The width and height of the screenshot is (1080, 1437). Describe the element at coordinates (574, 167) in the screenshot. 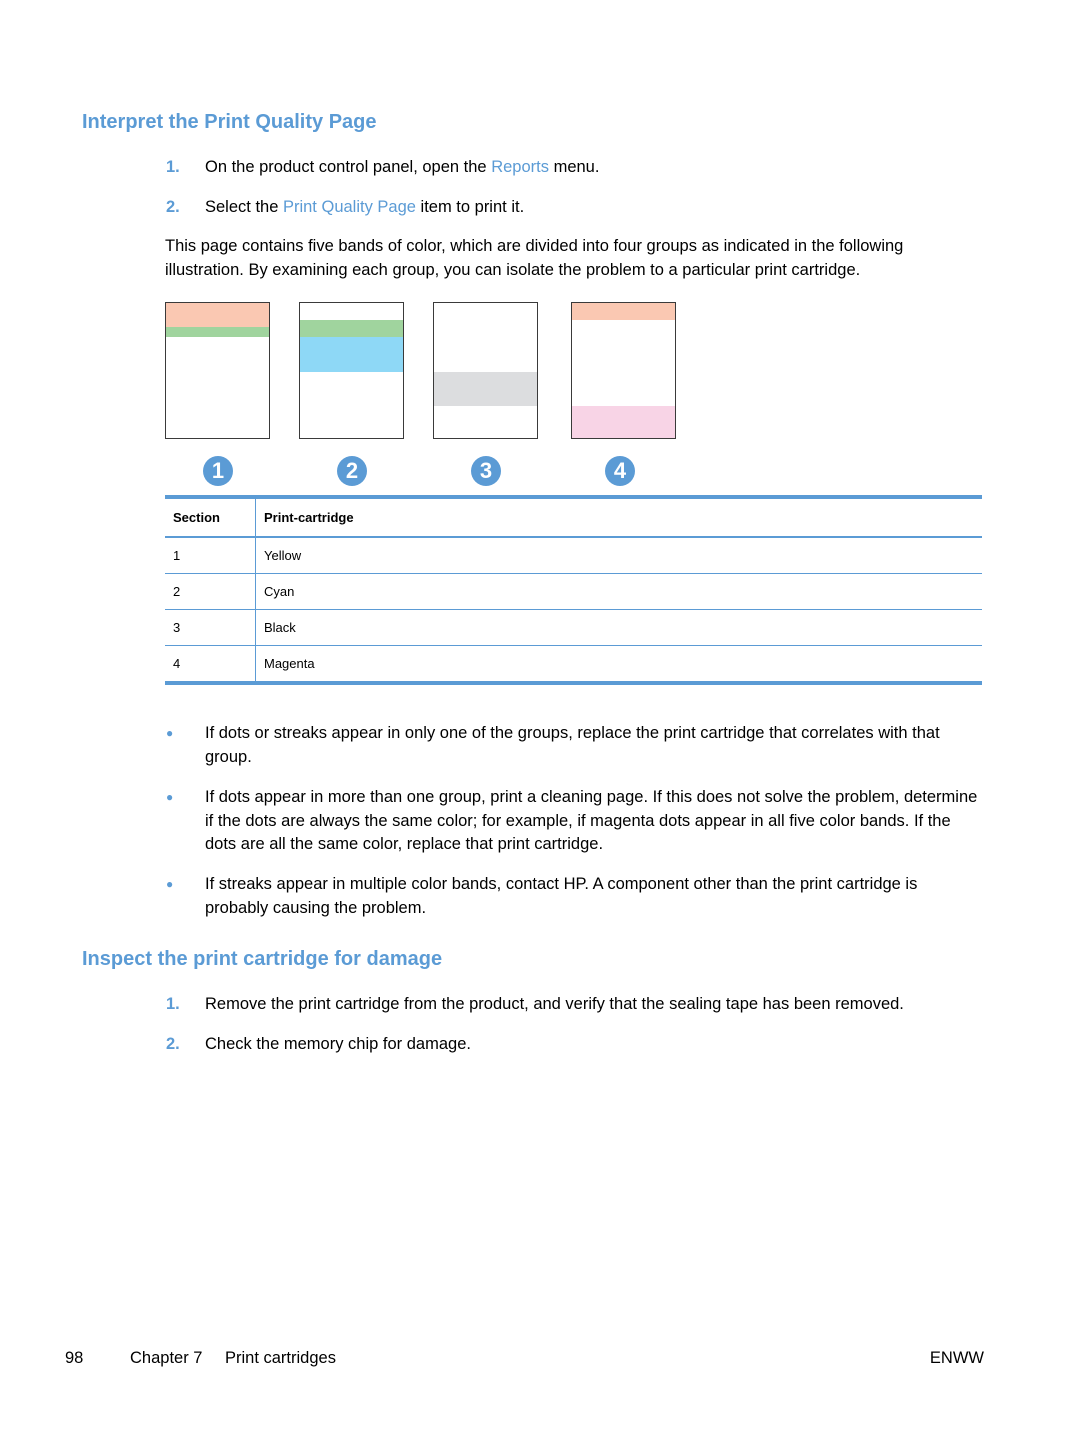

I see `step-text-after: menu.` at that location.